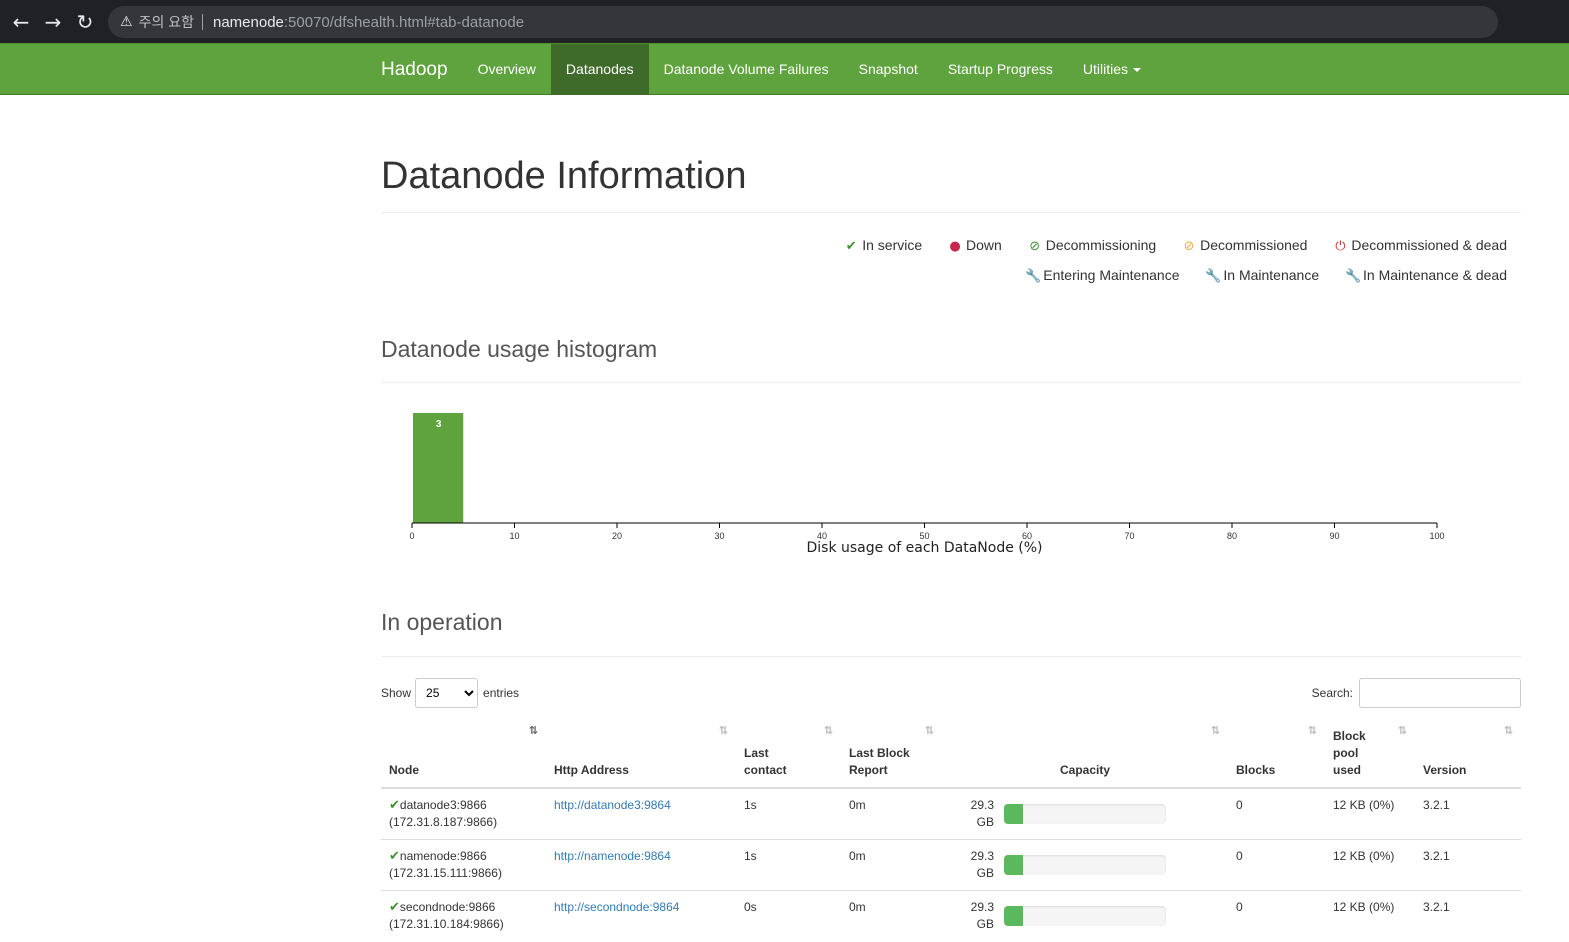 The image size is (1569, 942). What do you see at coordinates (1340, 246) in the screenshot?
I see `power-icon: ⏻` at bounding box center [1340, 246].